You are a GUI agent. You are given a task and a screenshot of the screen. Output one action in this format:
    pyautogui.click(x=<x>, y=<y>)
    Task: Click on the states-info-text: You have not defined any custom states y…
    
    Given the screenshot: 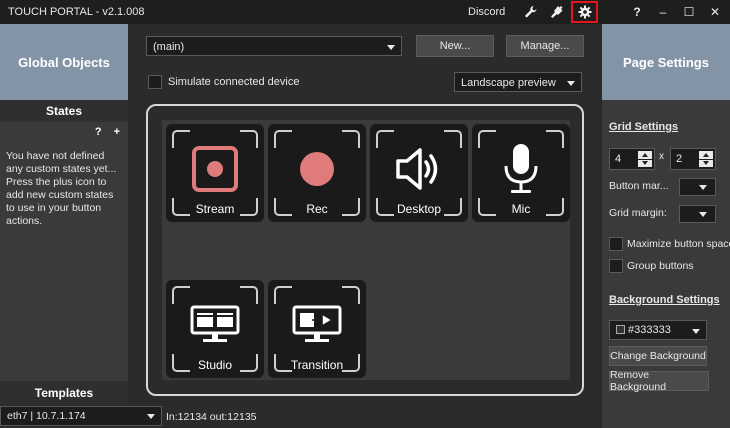 What is the action you would take?
    pyautogui.click(x=61, y=188)
    